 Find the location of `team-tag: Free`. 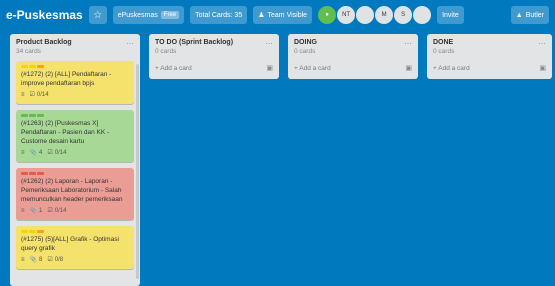

team-tag: Free is located at coordinates (170, 15).